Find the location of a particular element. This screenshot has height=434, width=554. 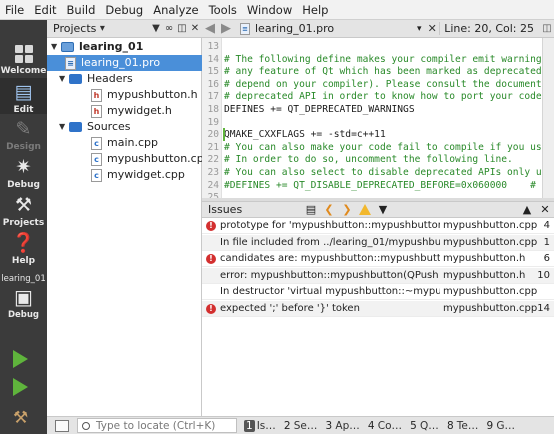

warning-filter-icon is located at coordinates (365, 209).